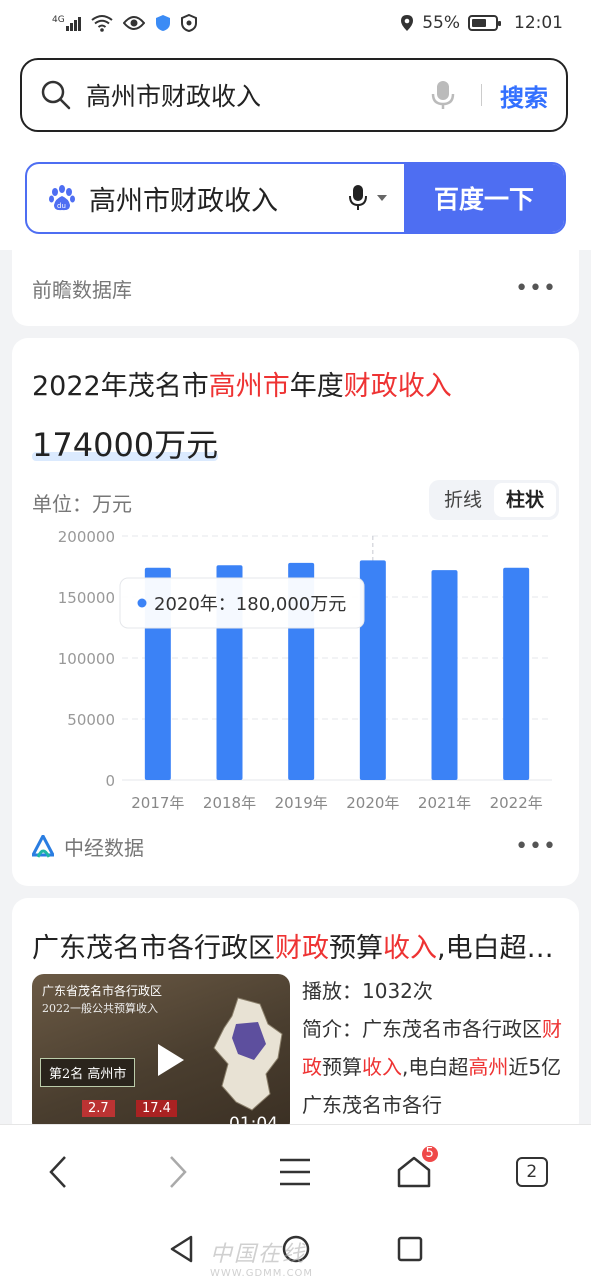 The image size is (591, 1280). What do you see at coordinates (397, 386) in the screenshot?
I see `title-highlight: 财政收入` at bounding box center [397, 386].